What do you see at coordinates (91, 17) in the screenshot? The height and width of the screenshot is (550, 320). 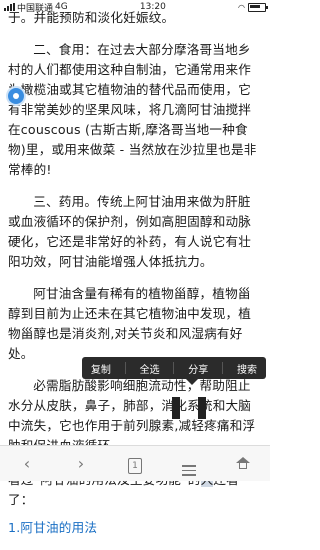 I see `article-paragraph: 于。并能预防和淡化妊娠纹。` at bounding box center [91, 17].